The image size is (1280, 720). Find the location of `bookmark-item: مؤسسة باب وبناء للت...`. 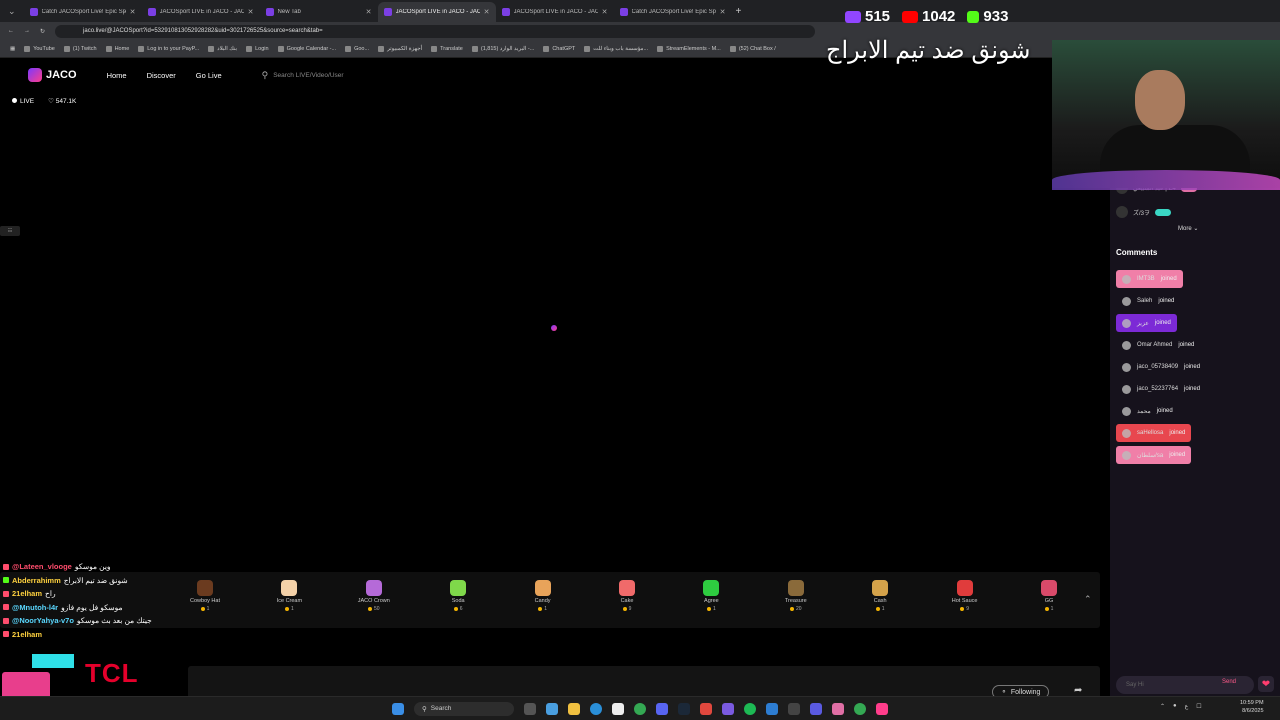

bookmark-item: مؤسسة باب وبناء للت... is located at coordinates (616, 48).